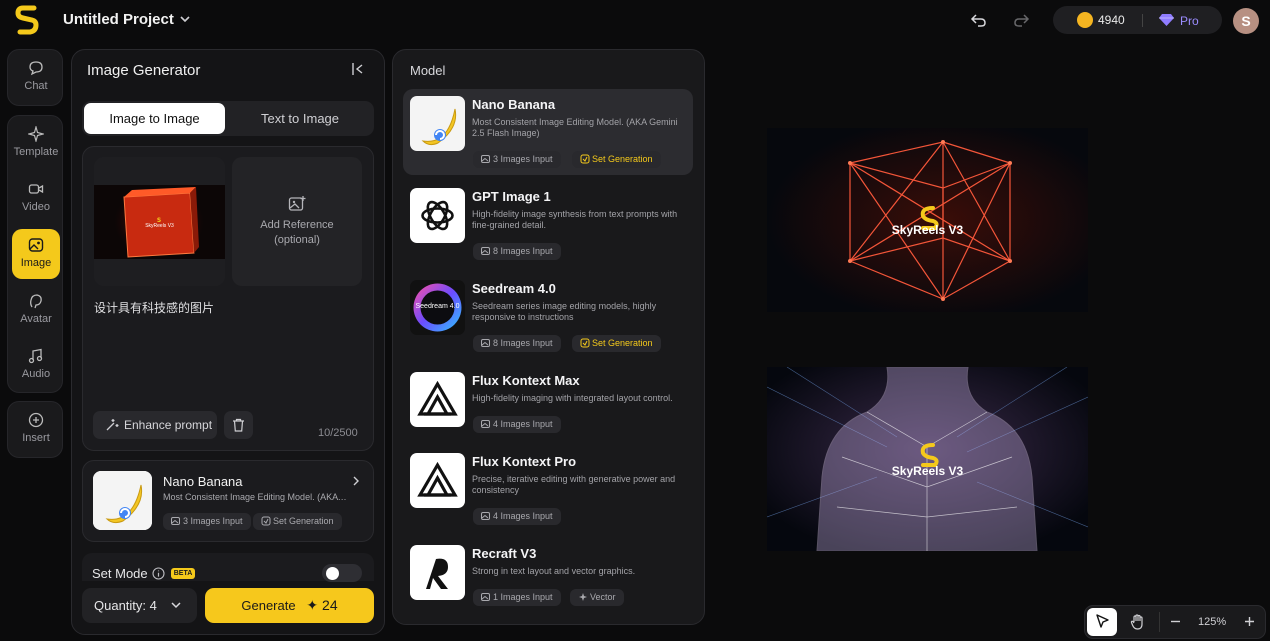 This screenshot has width=1270, height=641. What do you see at coordinates (118, 19) in the screenshot?
I see `project-title: Untitled Project` at bounding box center [118, 19].